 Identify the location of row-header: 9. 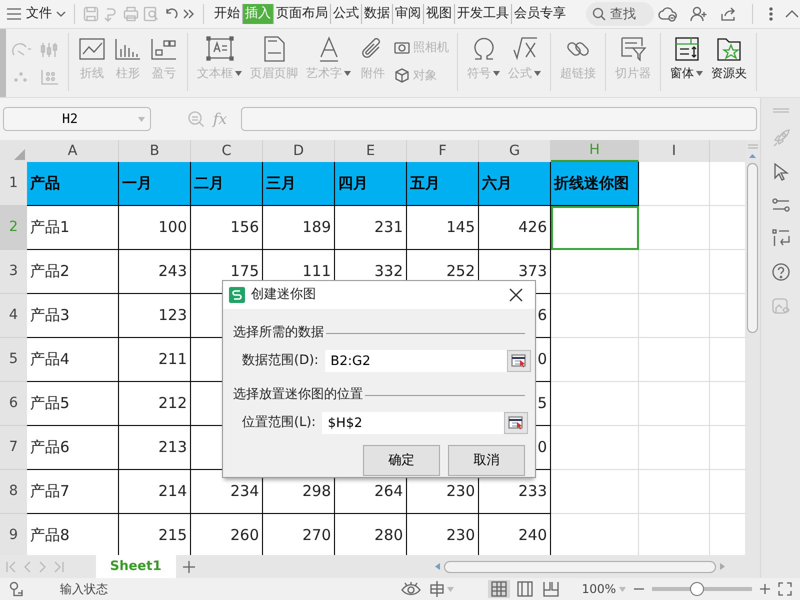
(13, 534).